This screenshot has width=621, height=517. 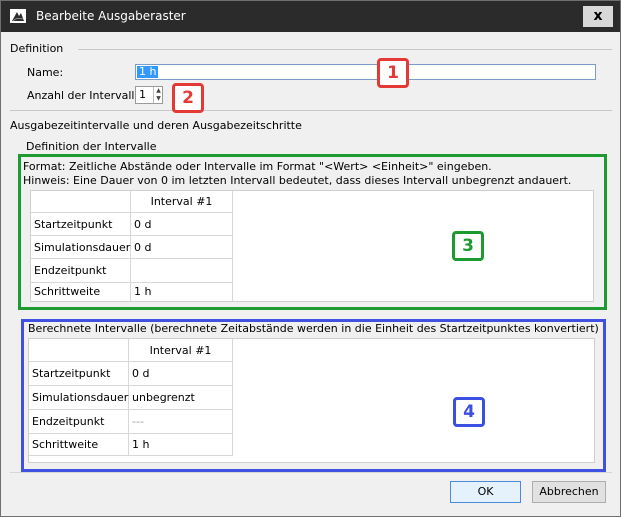 What do you see at coordinates (45, 72) in the screenshot?
I see `name-label: Name:` at bounding box center [45, 72].